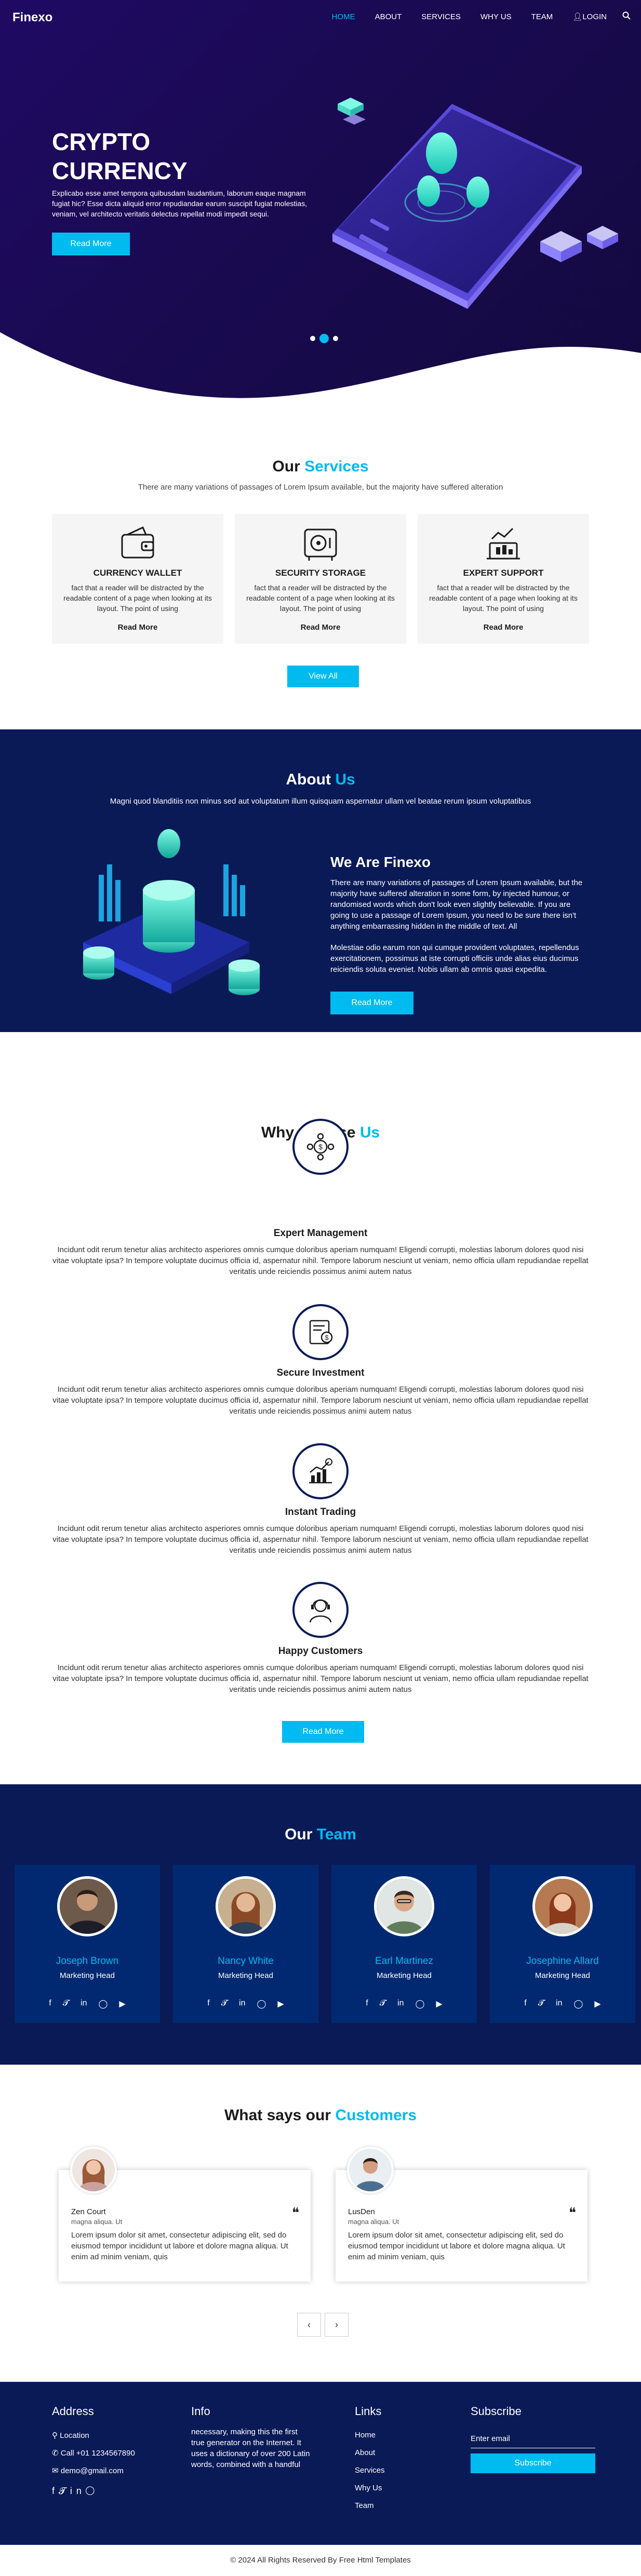 Image resolution: width=641 pixels, height=2576 pixels. Describe the element at coordinates (55, 2453) in the screenshot. I see `phone-icon: ✆︎` at that location.